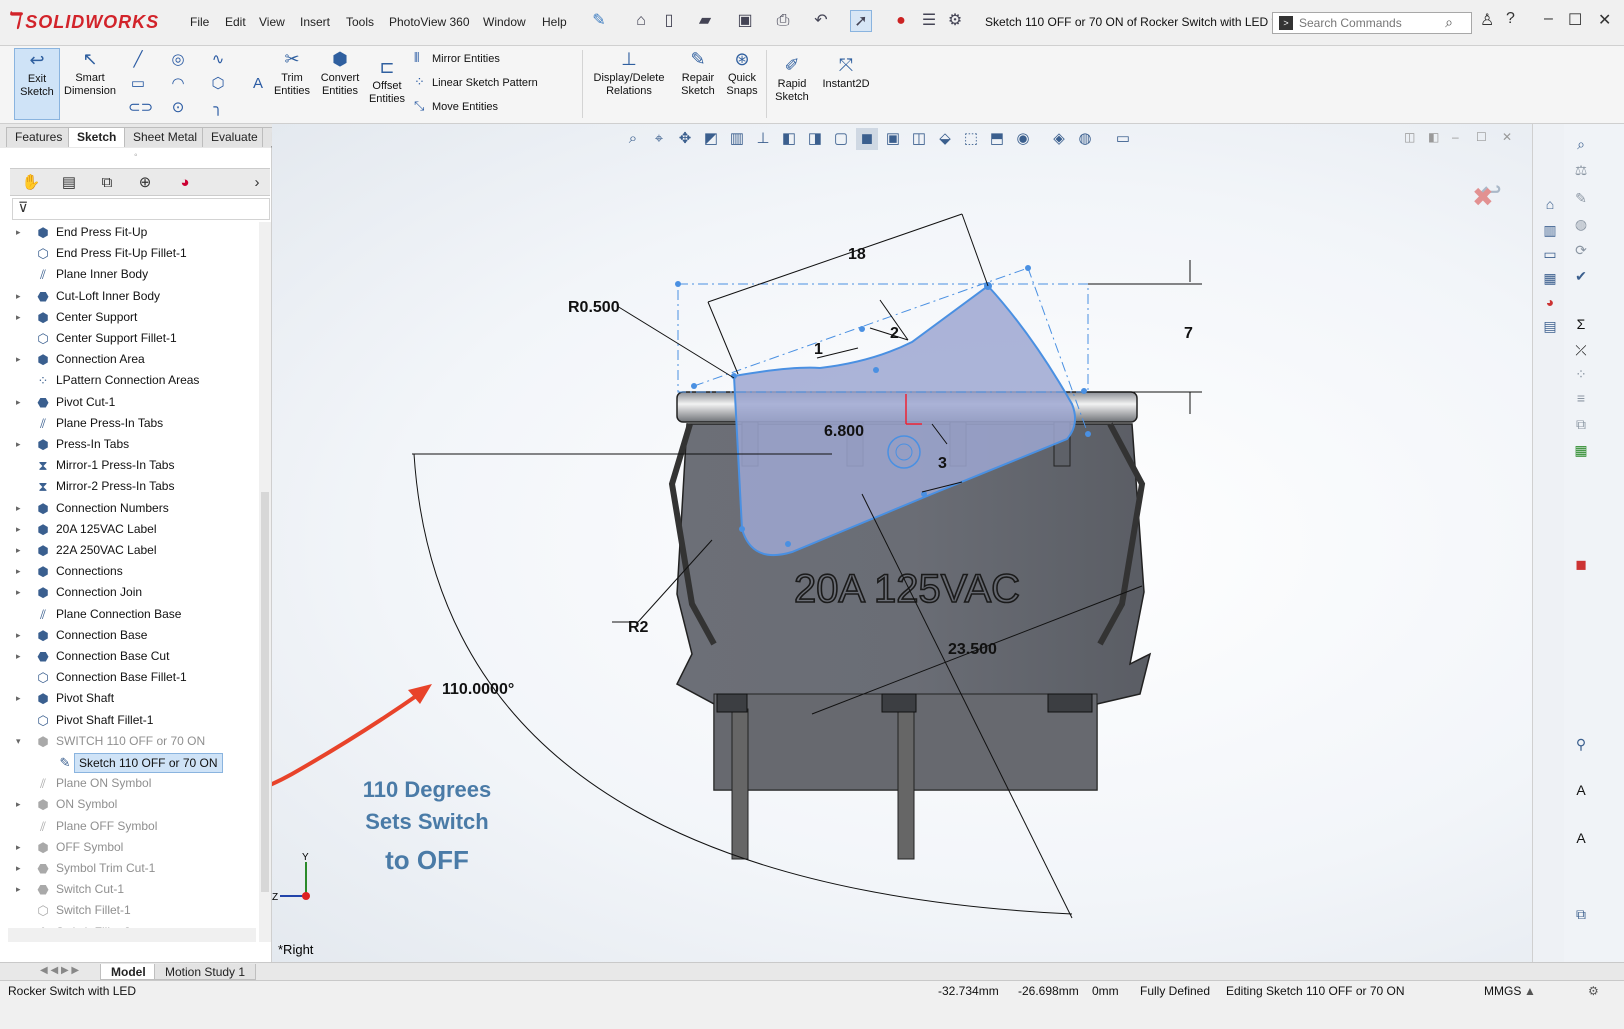 The height and width of the screenshot is (1029, 1624). What do you see at coordinates (705, 21) in the screenshot?
I see `open-icon: ▰` at bounding box center [705, 21].